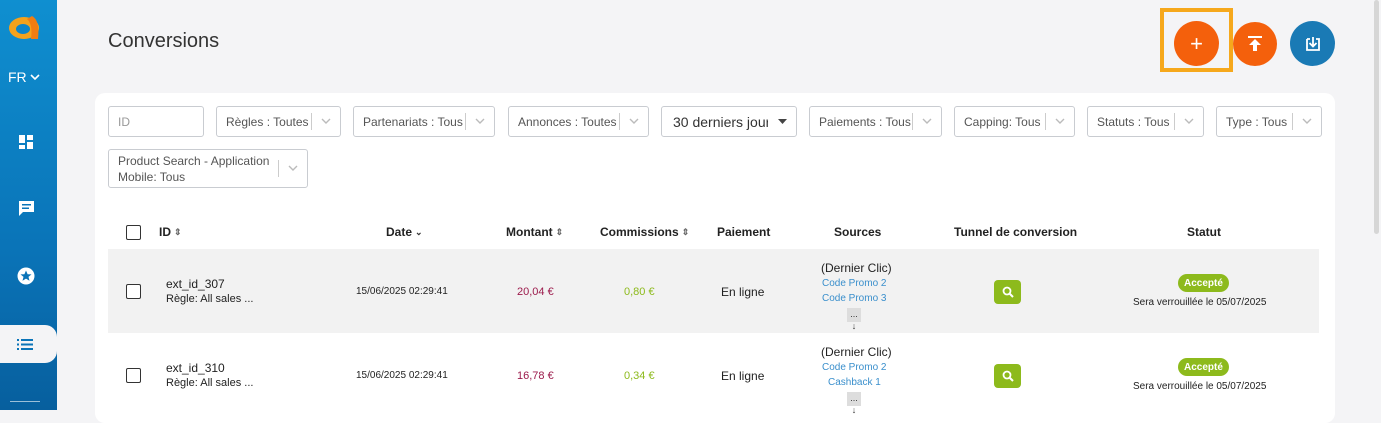  I want to click on partnerships-filter-label: Partenariats : Tous, so click(413, 121).